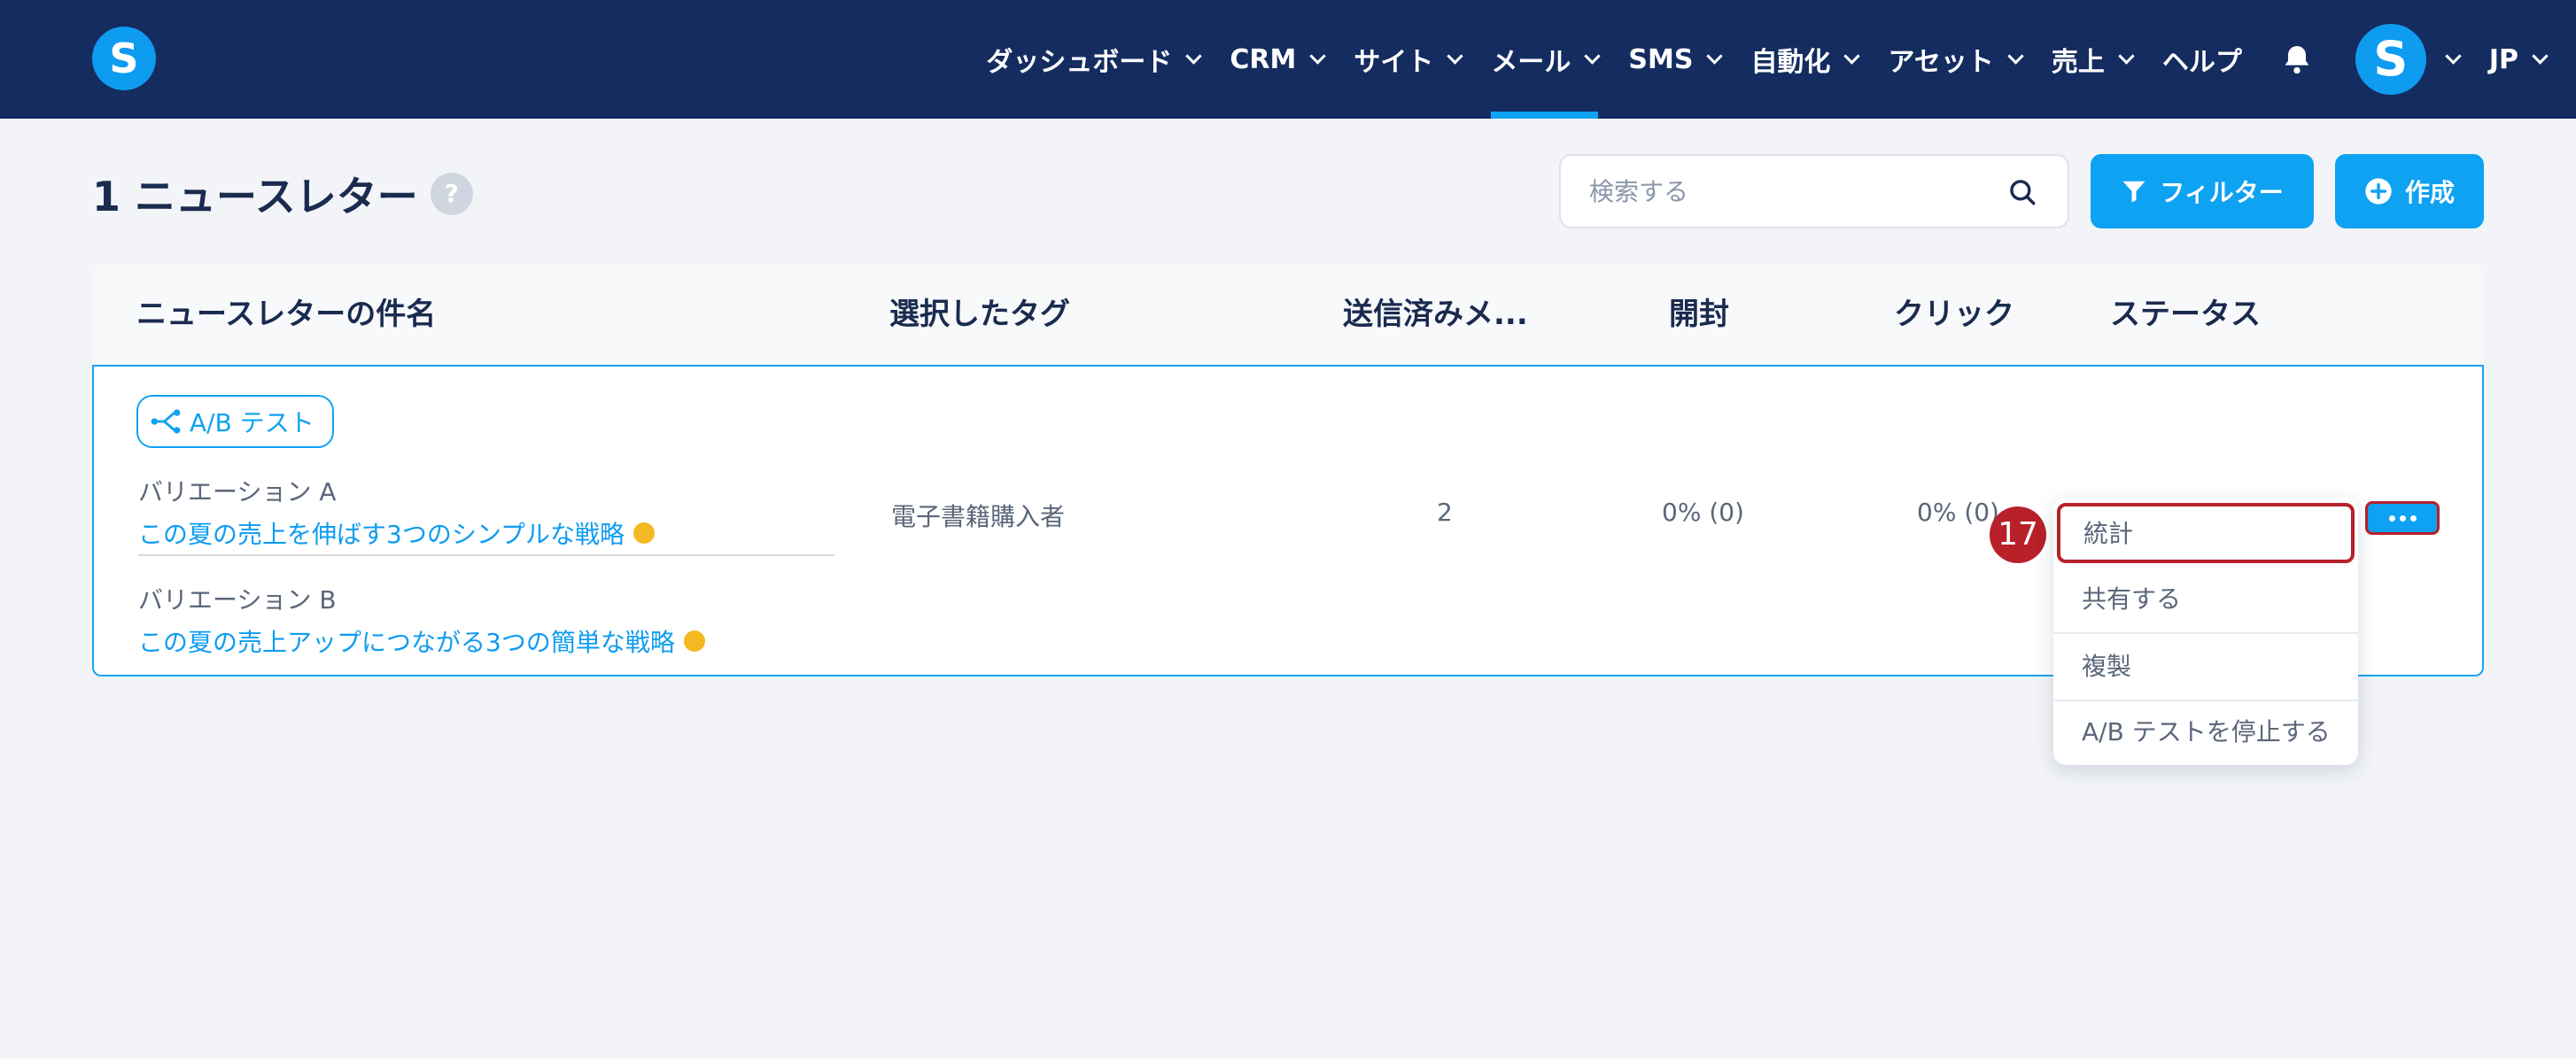 The width and height of the screenshot is (2576, 1059). What do you see at coordinates (2093, 59) in the screenshot?
I see `nav-item-sales: 売上` at bounding box center [2093, 59].